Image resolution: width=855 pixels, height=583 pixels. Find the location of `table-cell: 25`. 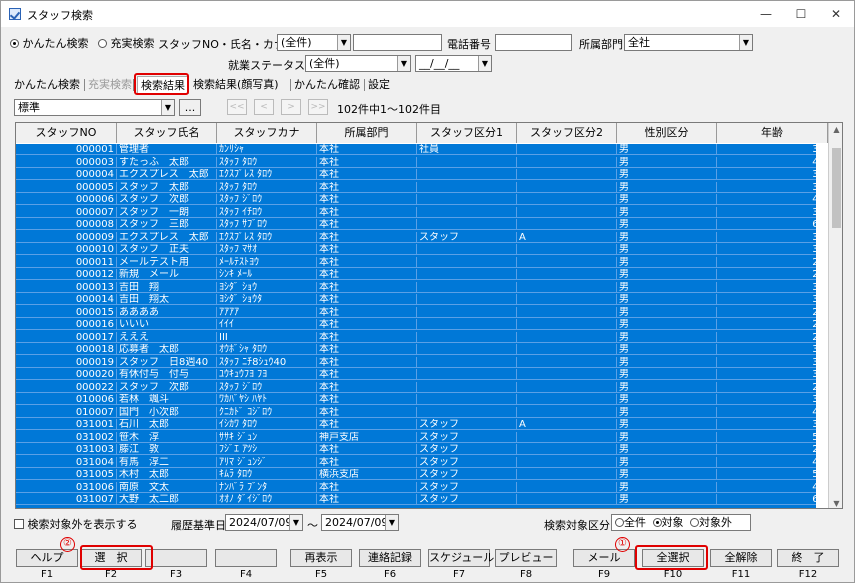

table-cell: 25 is located at coordinates (766, 387).